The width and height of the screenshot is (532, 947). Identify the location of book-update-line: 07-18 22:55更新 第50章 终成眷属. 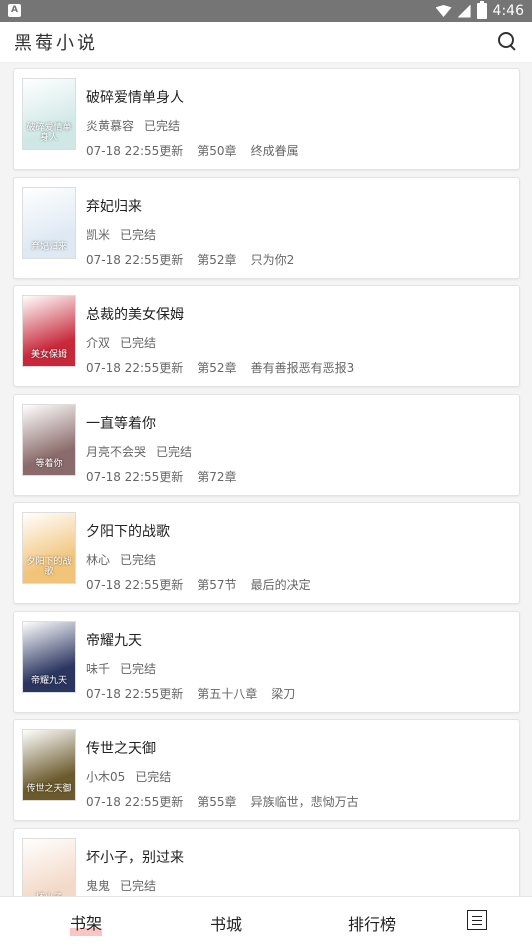
(192, 150).